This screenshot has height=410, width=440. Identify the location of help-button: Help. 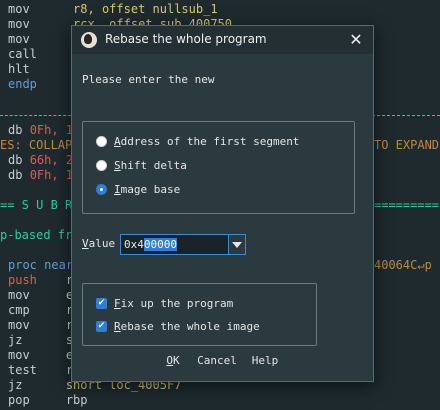
(265, 361).